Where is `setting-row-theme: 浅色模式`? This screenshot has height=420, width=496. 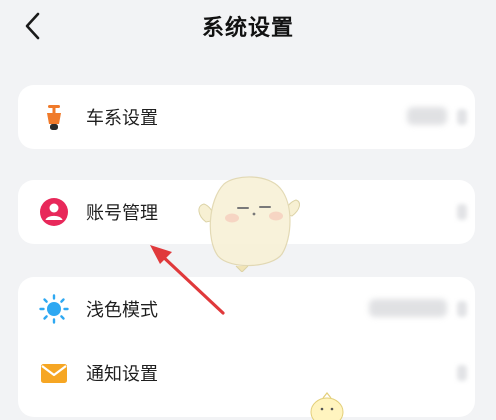 setting-row-theme: 浅色模式 is located at coordinates (246, 309).